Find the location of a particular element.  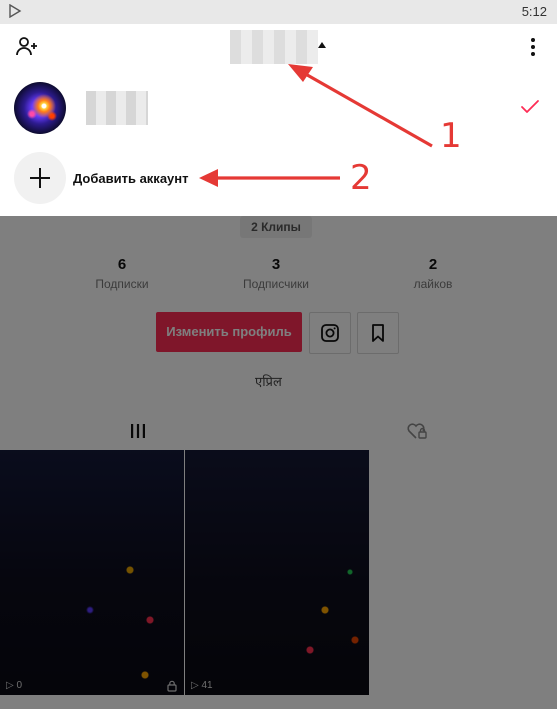

annotation-number-1: 1 is located at coordinates (451, 136).